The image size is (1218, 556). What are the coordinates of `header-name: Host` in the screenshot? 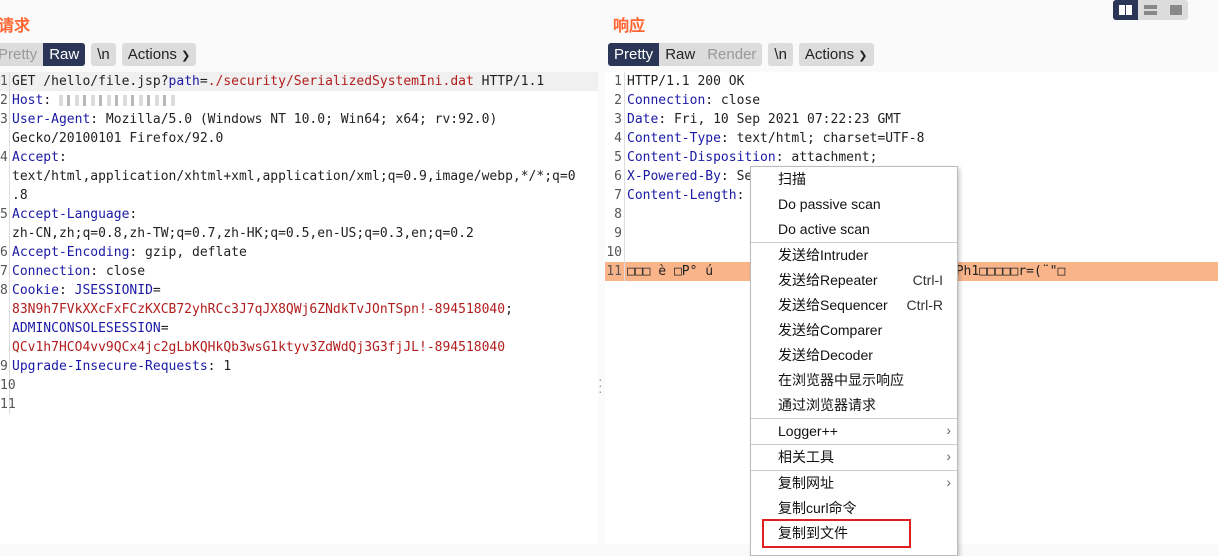 It's located at (28, 100).